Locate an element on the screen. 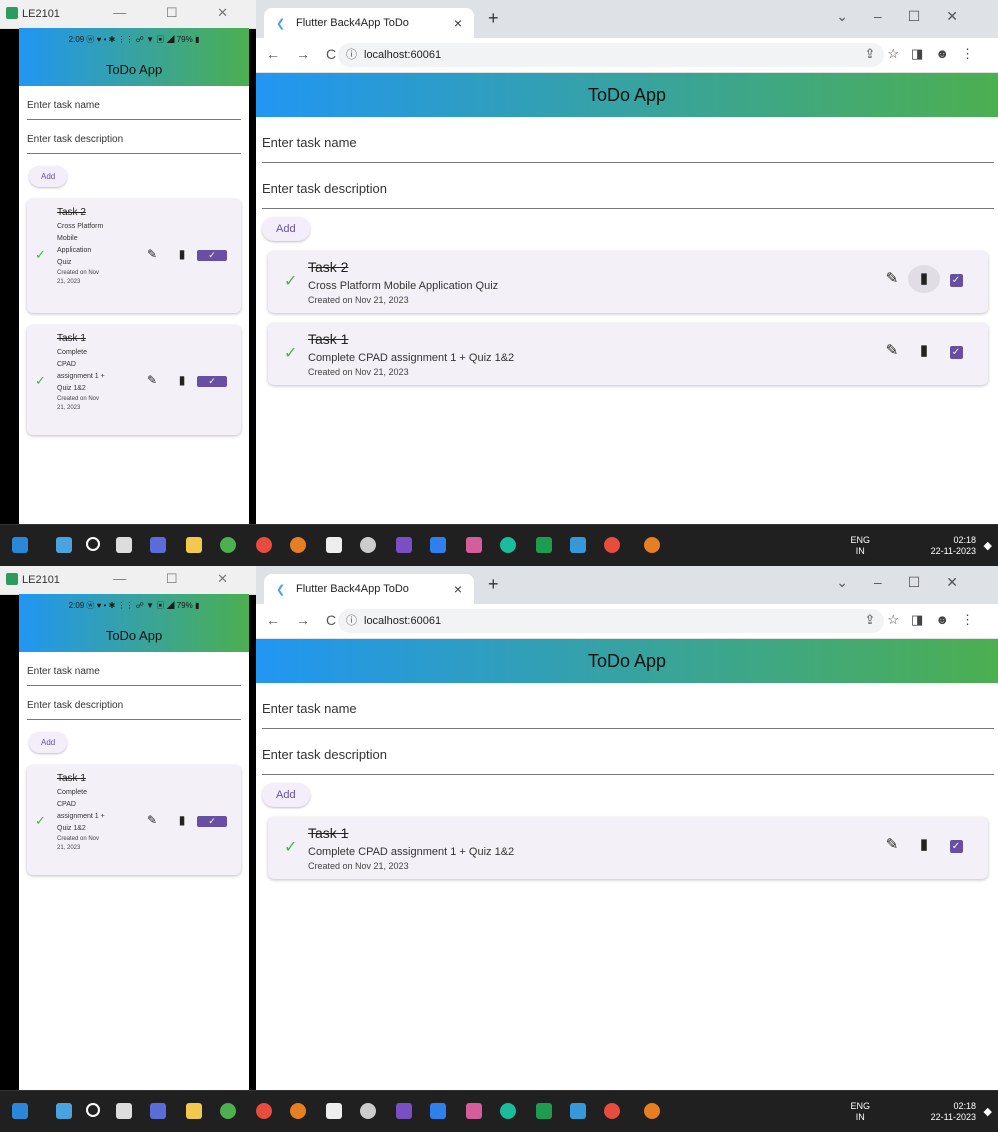  lang-bottom: IN is located at coordinates (860, 1117).